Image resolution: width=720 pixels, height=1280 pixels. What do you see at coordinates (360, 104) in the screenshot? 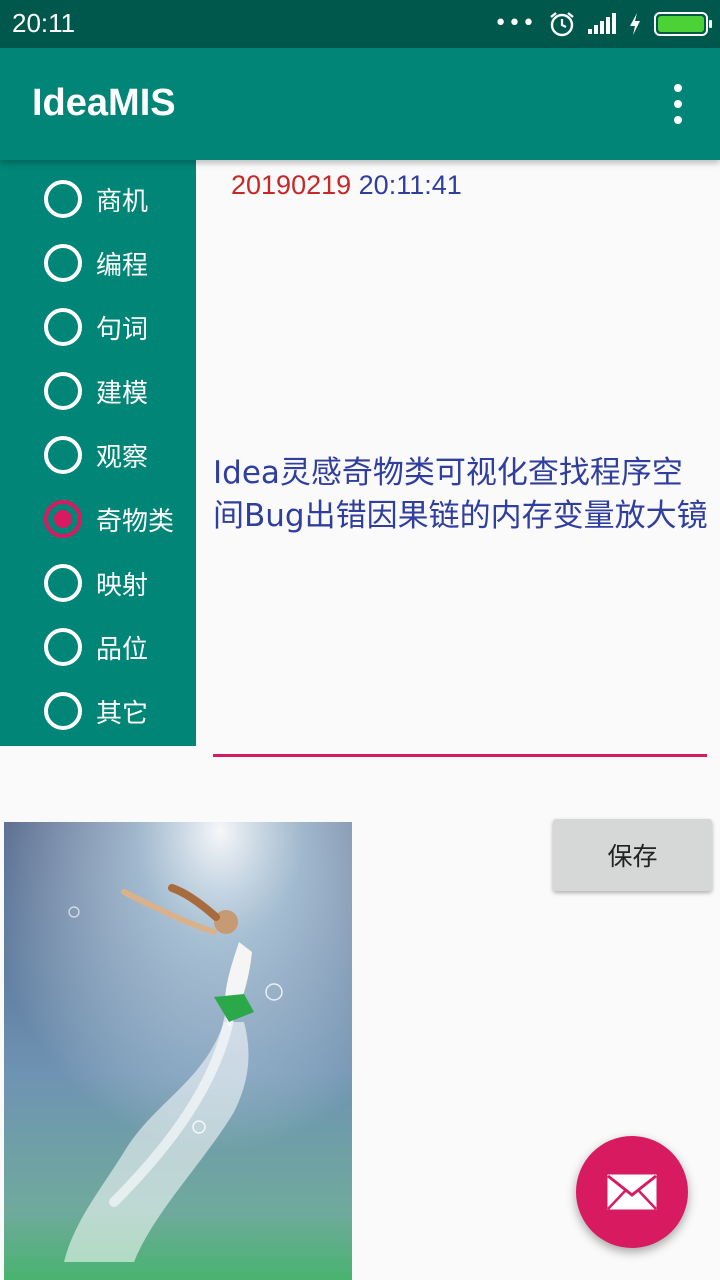
I see `app-bar: IdeaMIS` at bounding box center [360, 104].